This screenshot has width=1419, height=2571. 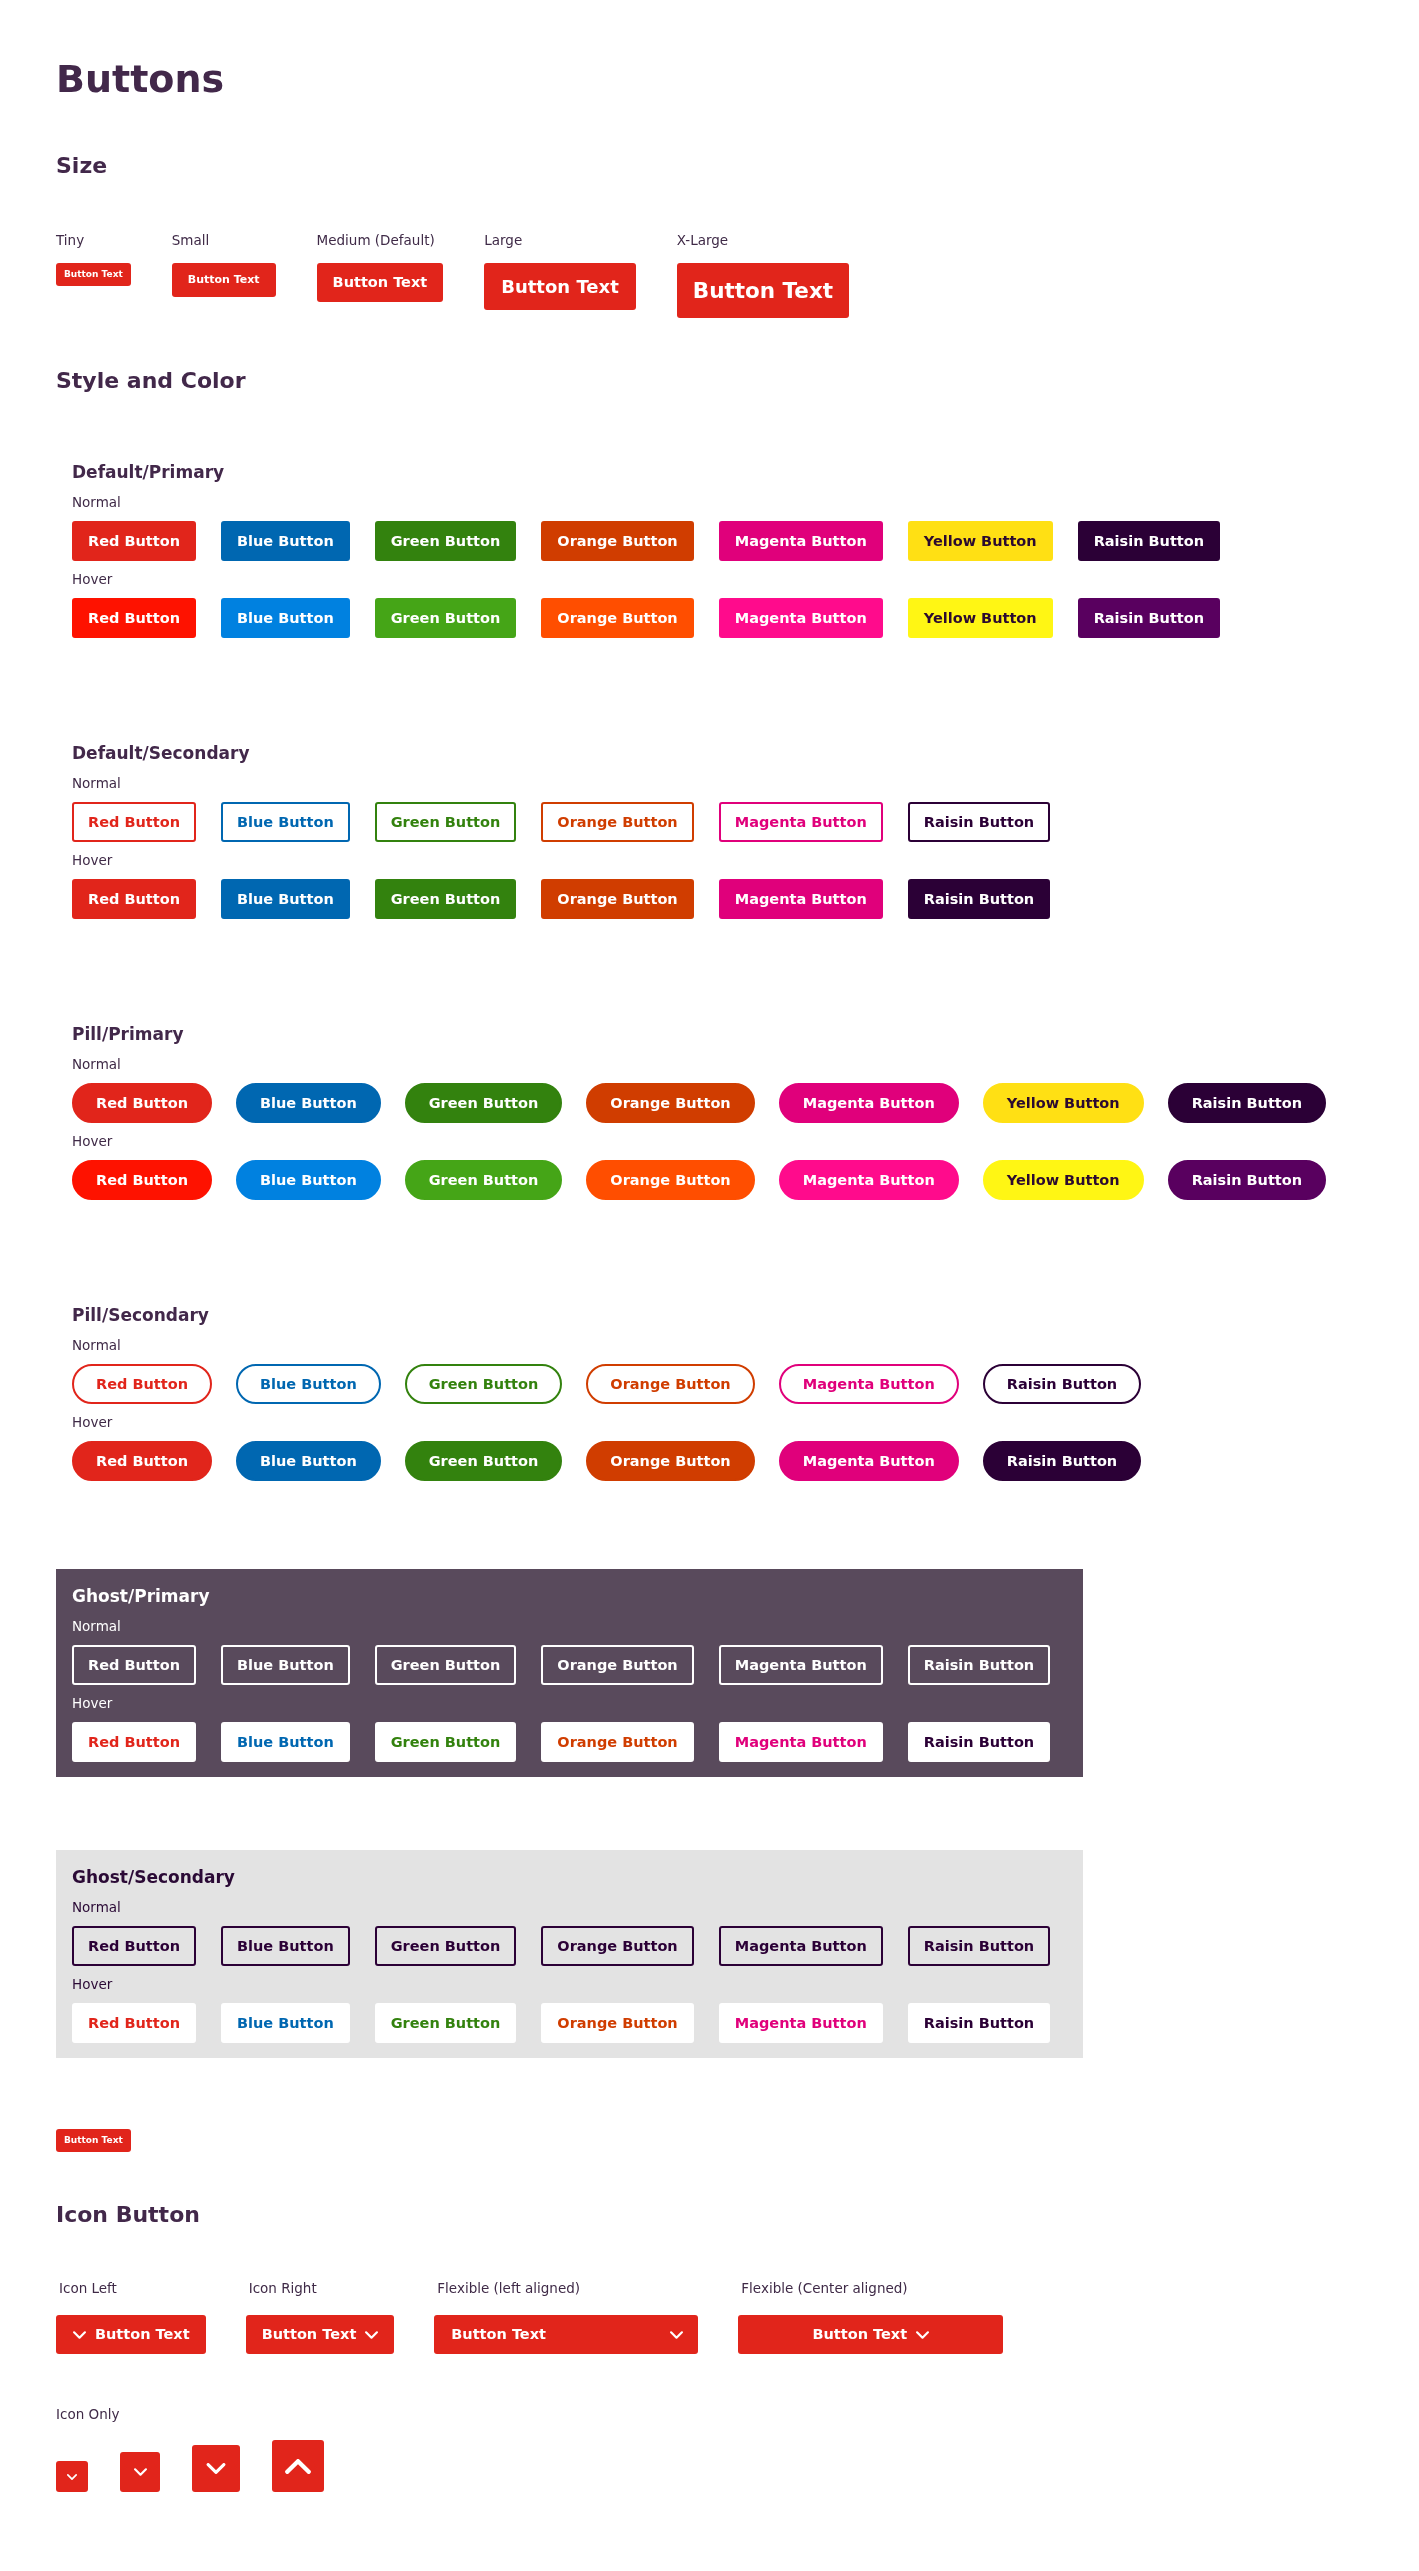 I want to click on variant-label: Flexible (left aligned), so click(x=509, y=2288).